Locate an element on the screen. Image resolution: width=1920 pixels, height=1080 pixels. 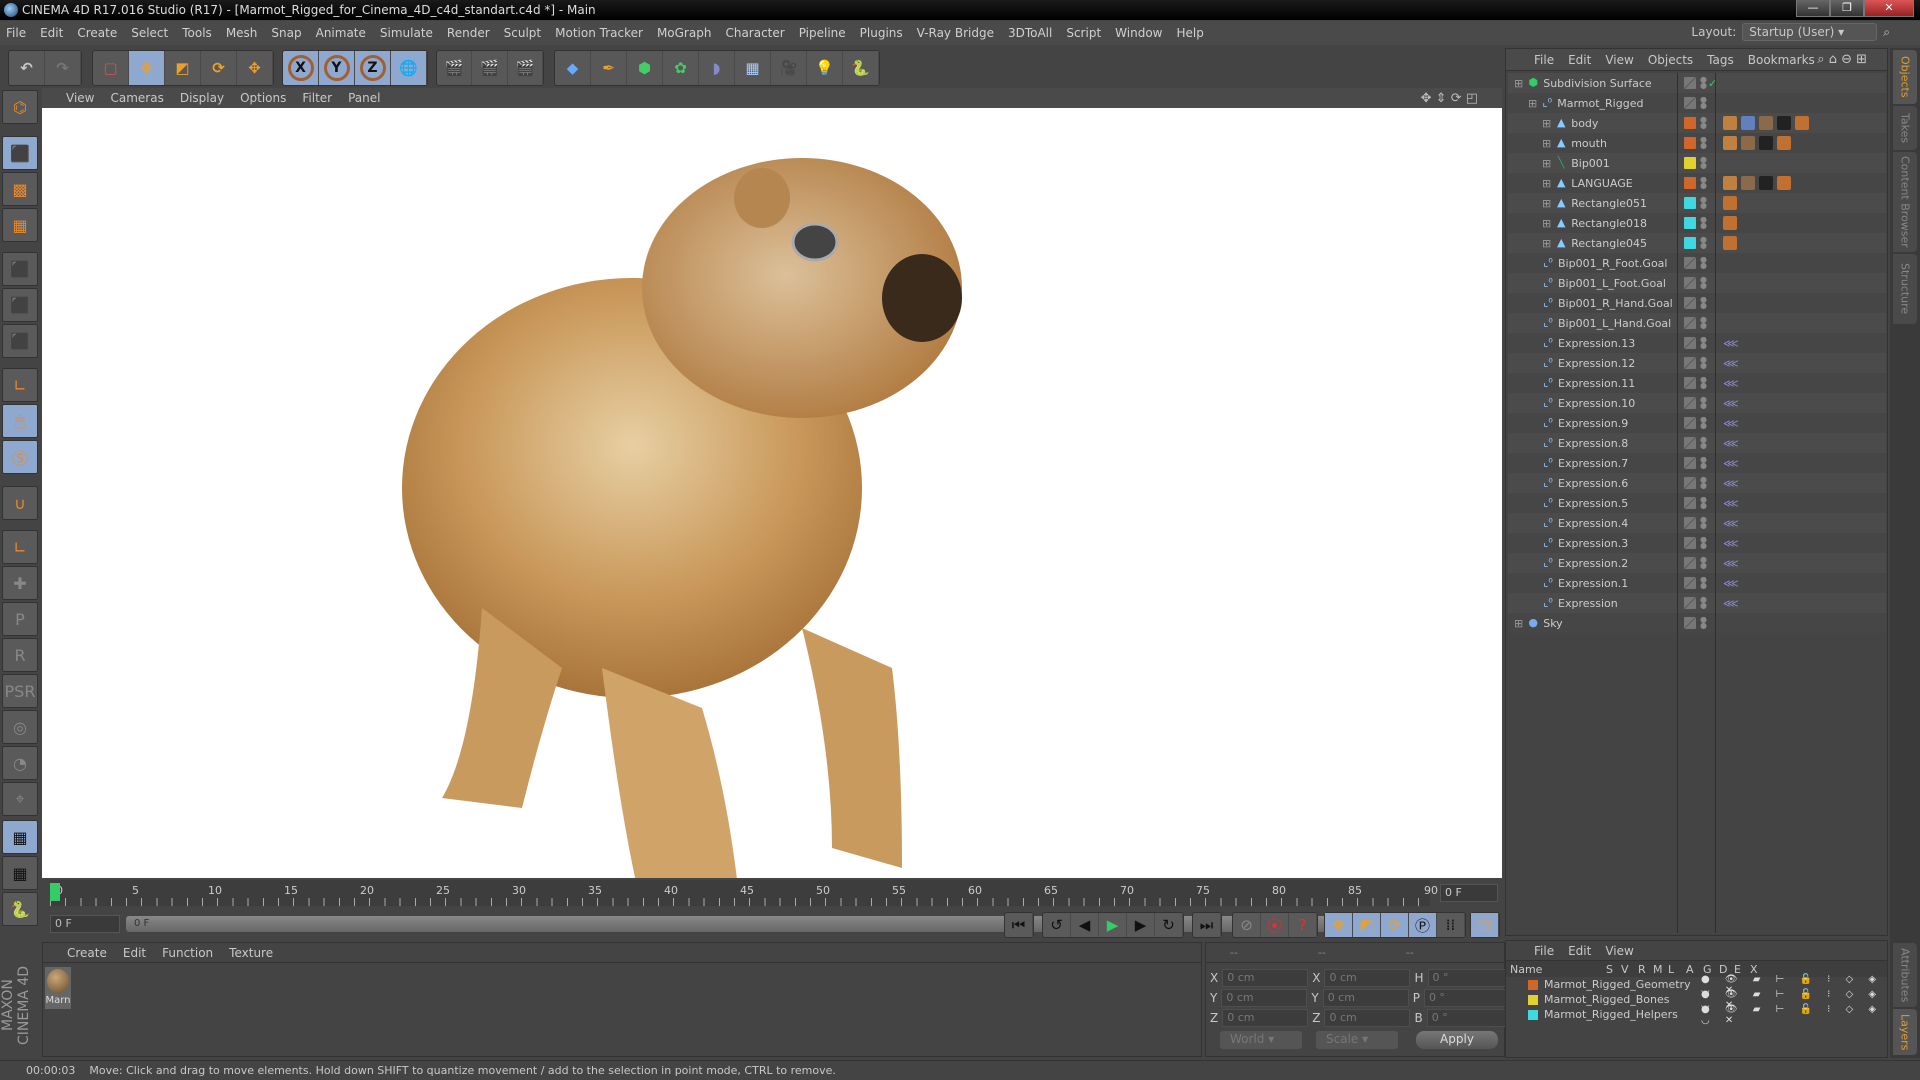
object-name: Bip001 is located at coordinates (1590, 163).